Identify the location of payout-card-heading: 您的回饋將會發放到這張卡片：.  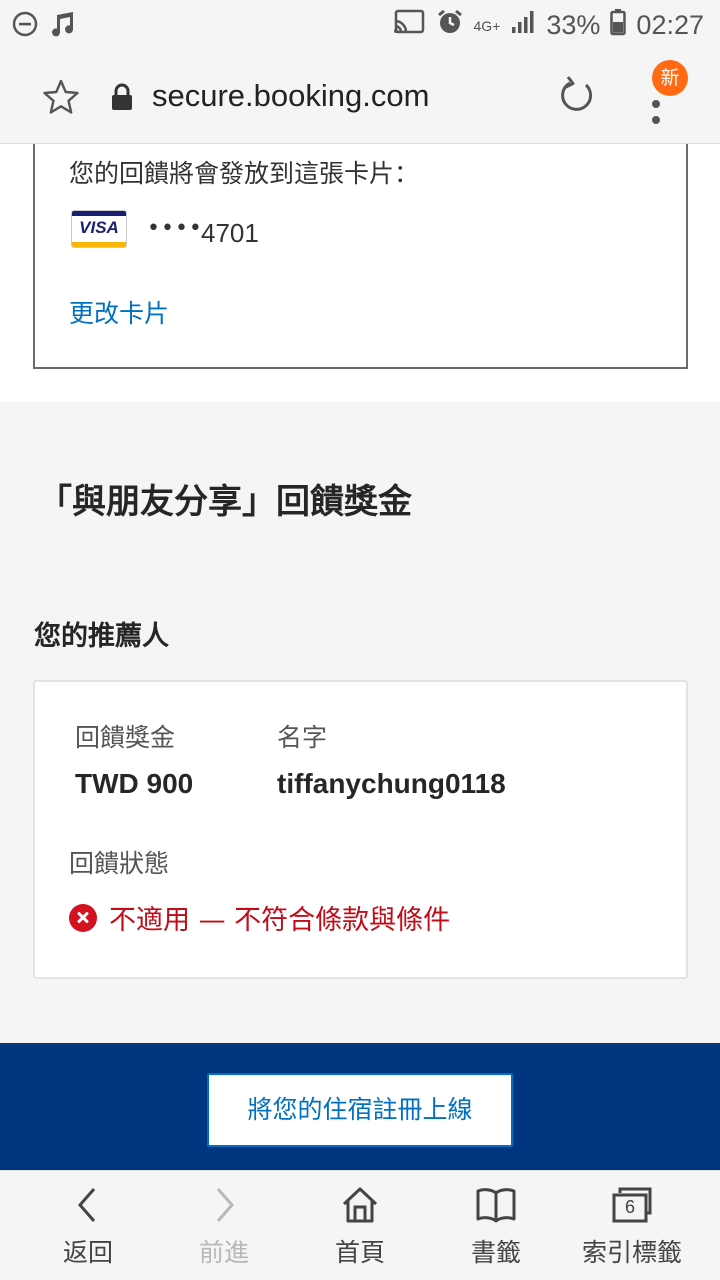
(244, 173).